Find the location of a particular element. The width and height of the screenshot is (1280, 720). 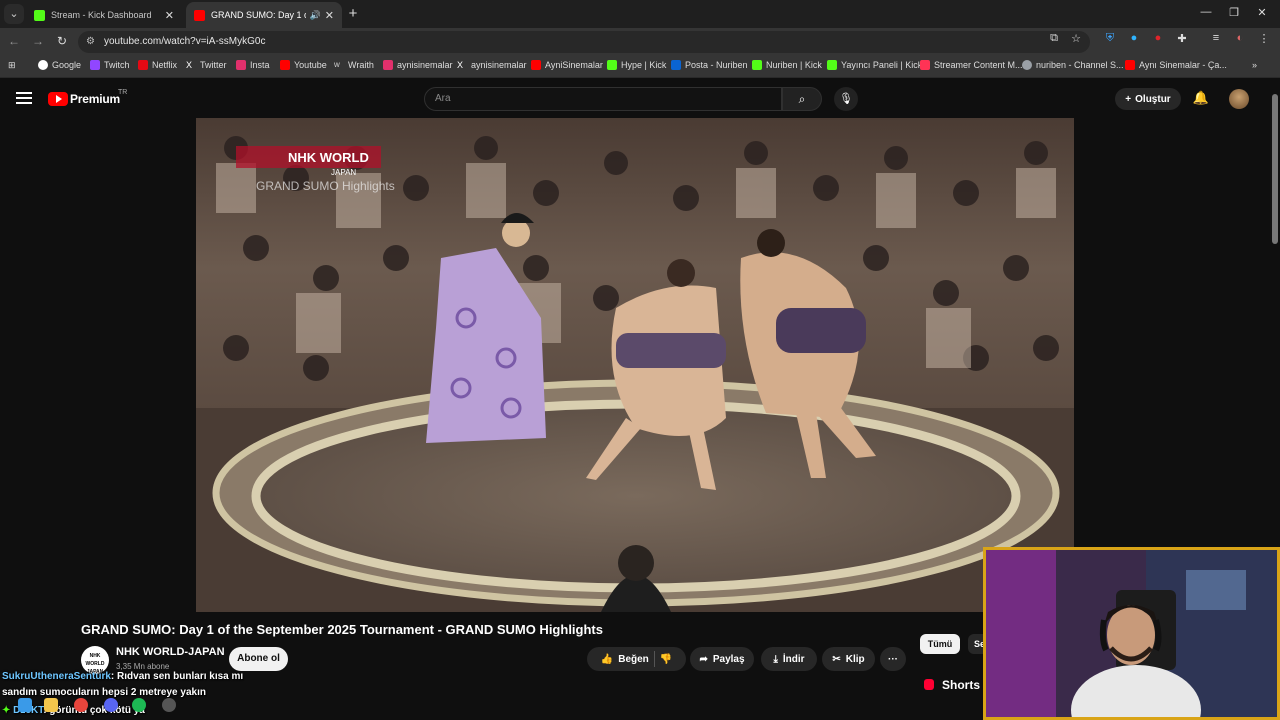

outlook-icon is located at coordinates (676, 65).